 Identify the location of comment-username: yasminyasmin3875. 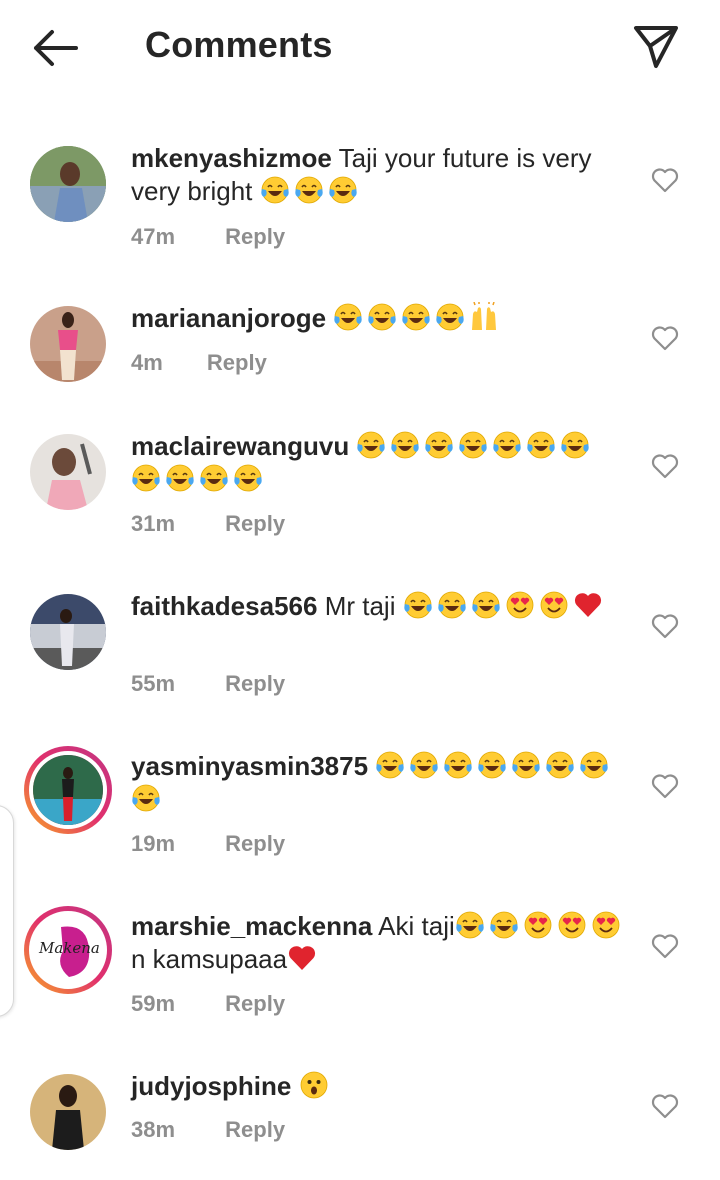
(249, 766).